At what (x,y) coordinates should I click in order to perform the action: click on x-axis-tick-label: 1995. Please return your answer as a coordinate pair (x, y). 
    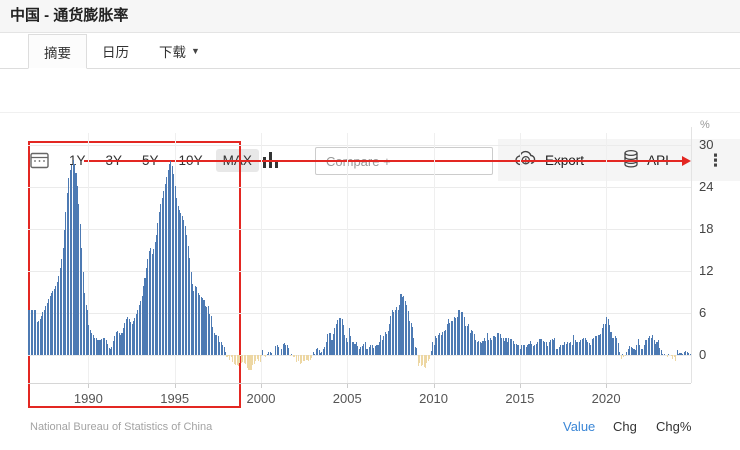
    Looking at the image, I should click on (175, 398).